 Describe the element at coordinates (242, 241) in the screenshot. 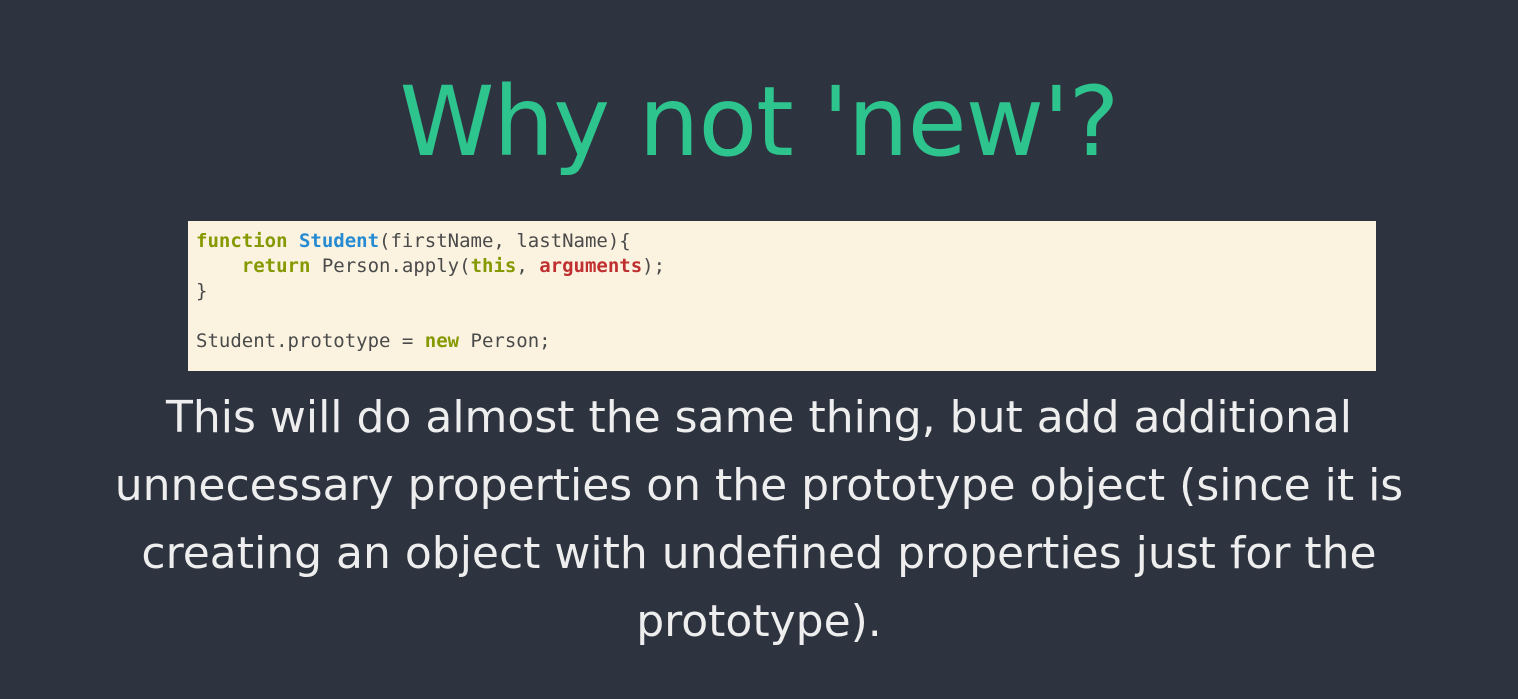

I see `keyword-function: function` at that location.